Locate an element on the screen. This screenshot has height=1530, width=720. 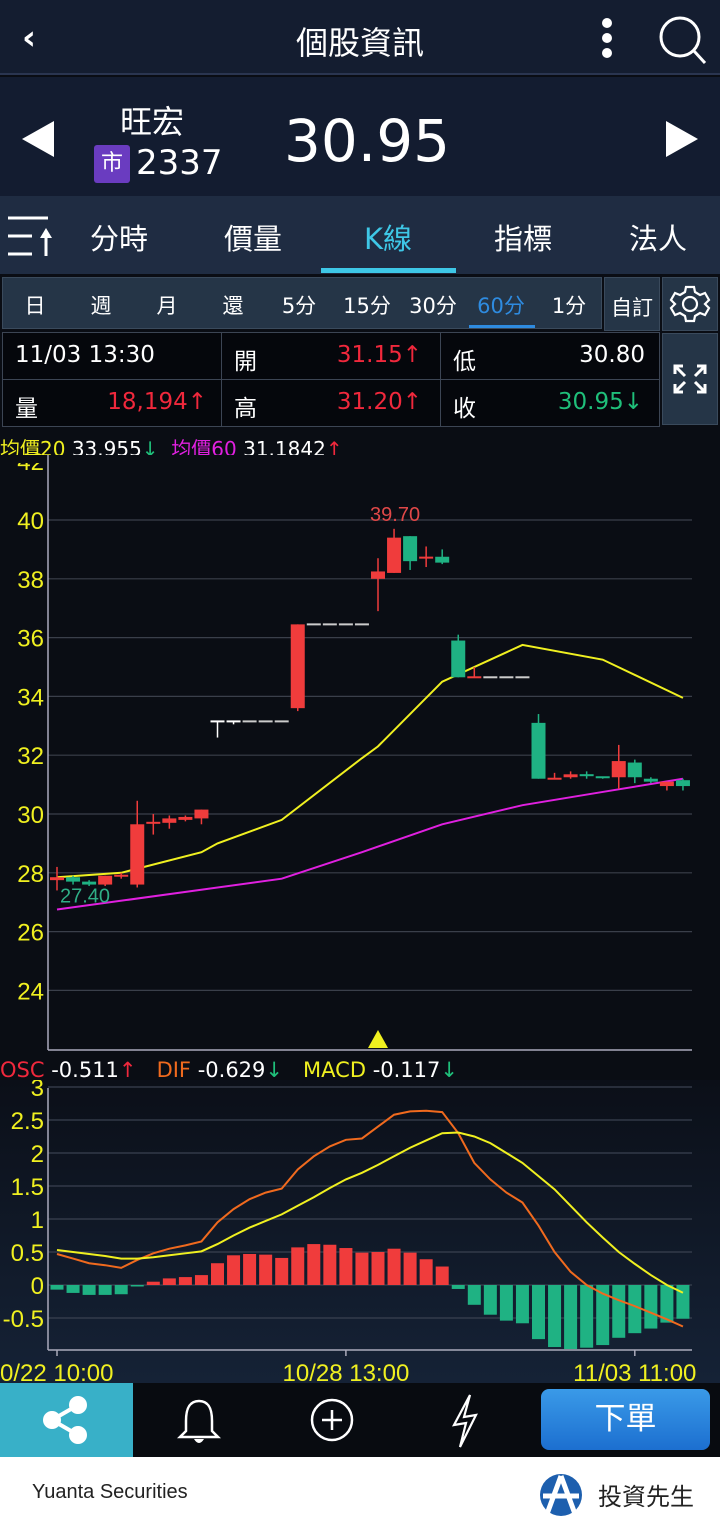
brand-name: Yuanta Securities is located at coordinates (110, 1492).